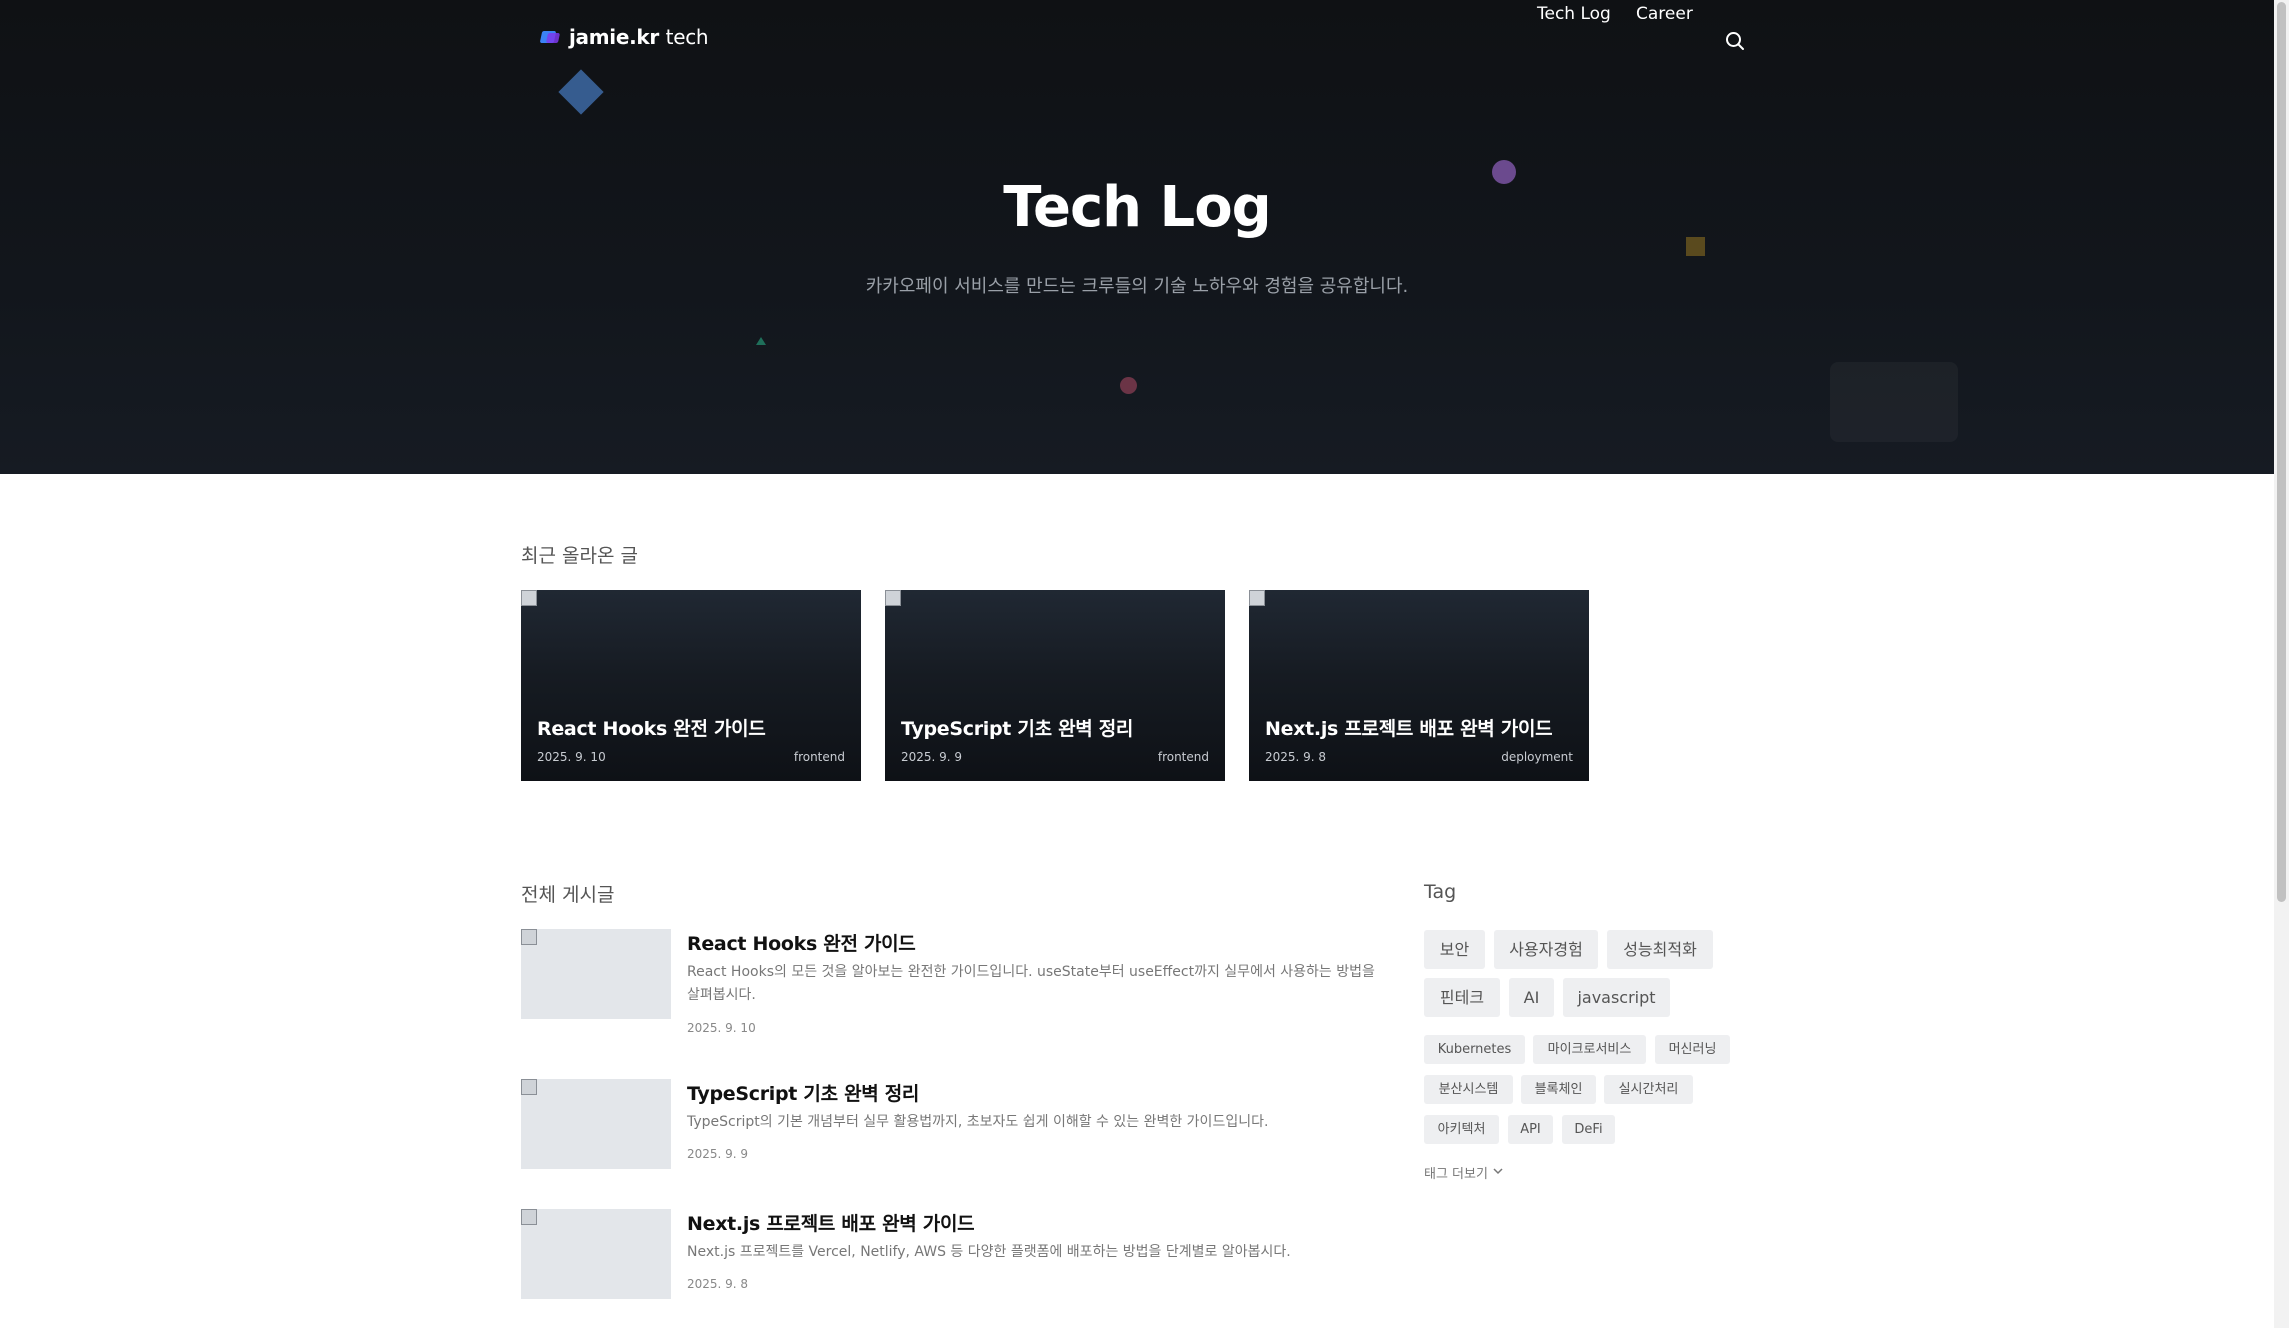 The width and height of the screenshot is (2289, 1328). Describe the element at coordinates (639, 37) in the screenshot. I see `logo-text: jamie.kr tech` at that location.